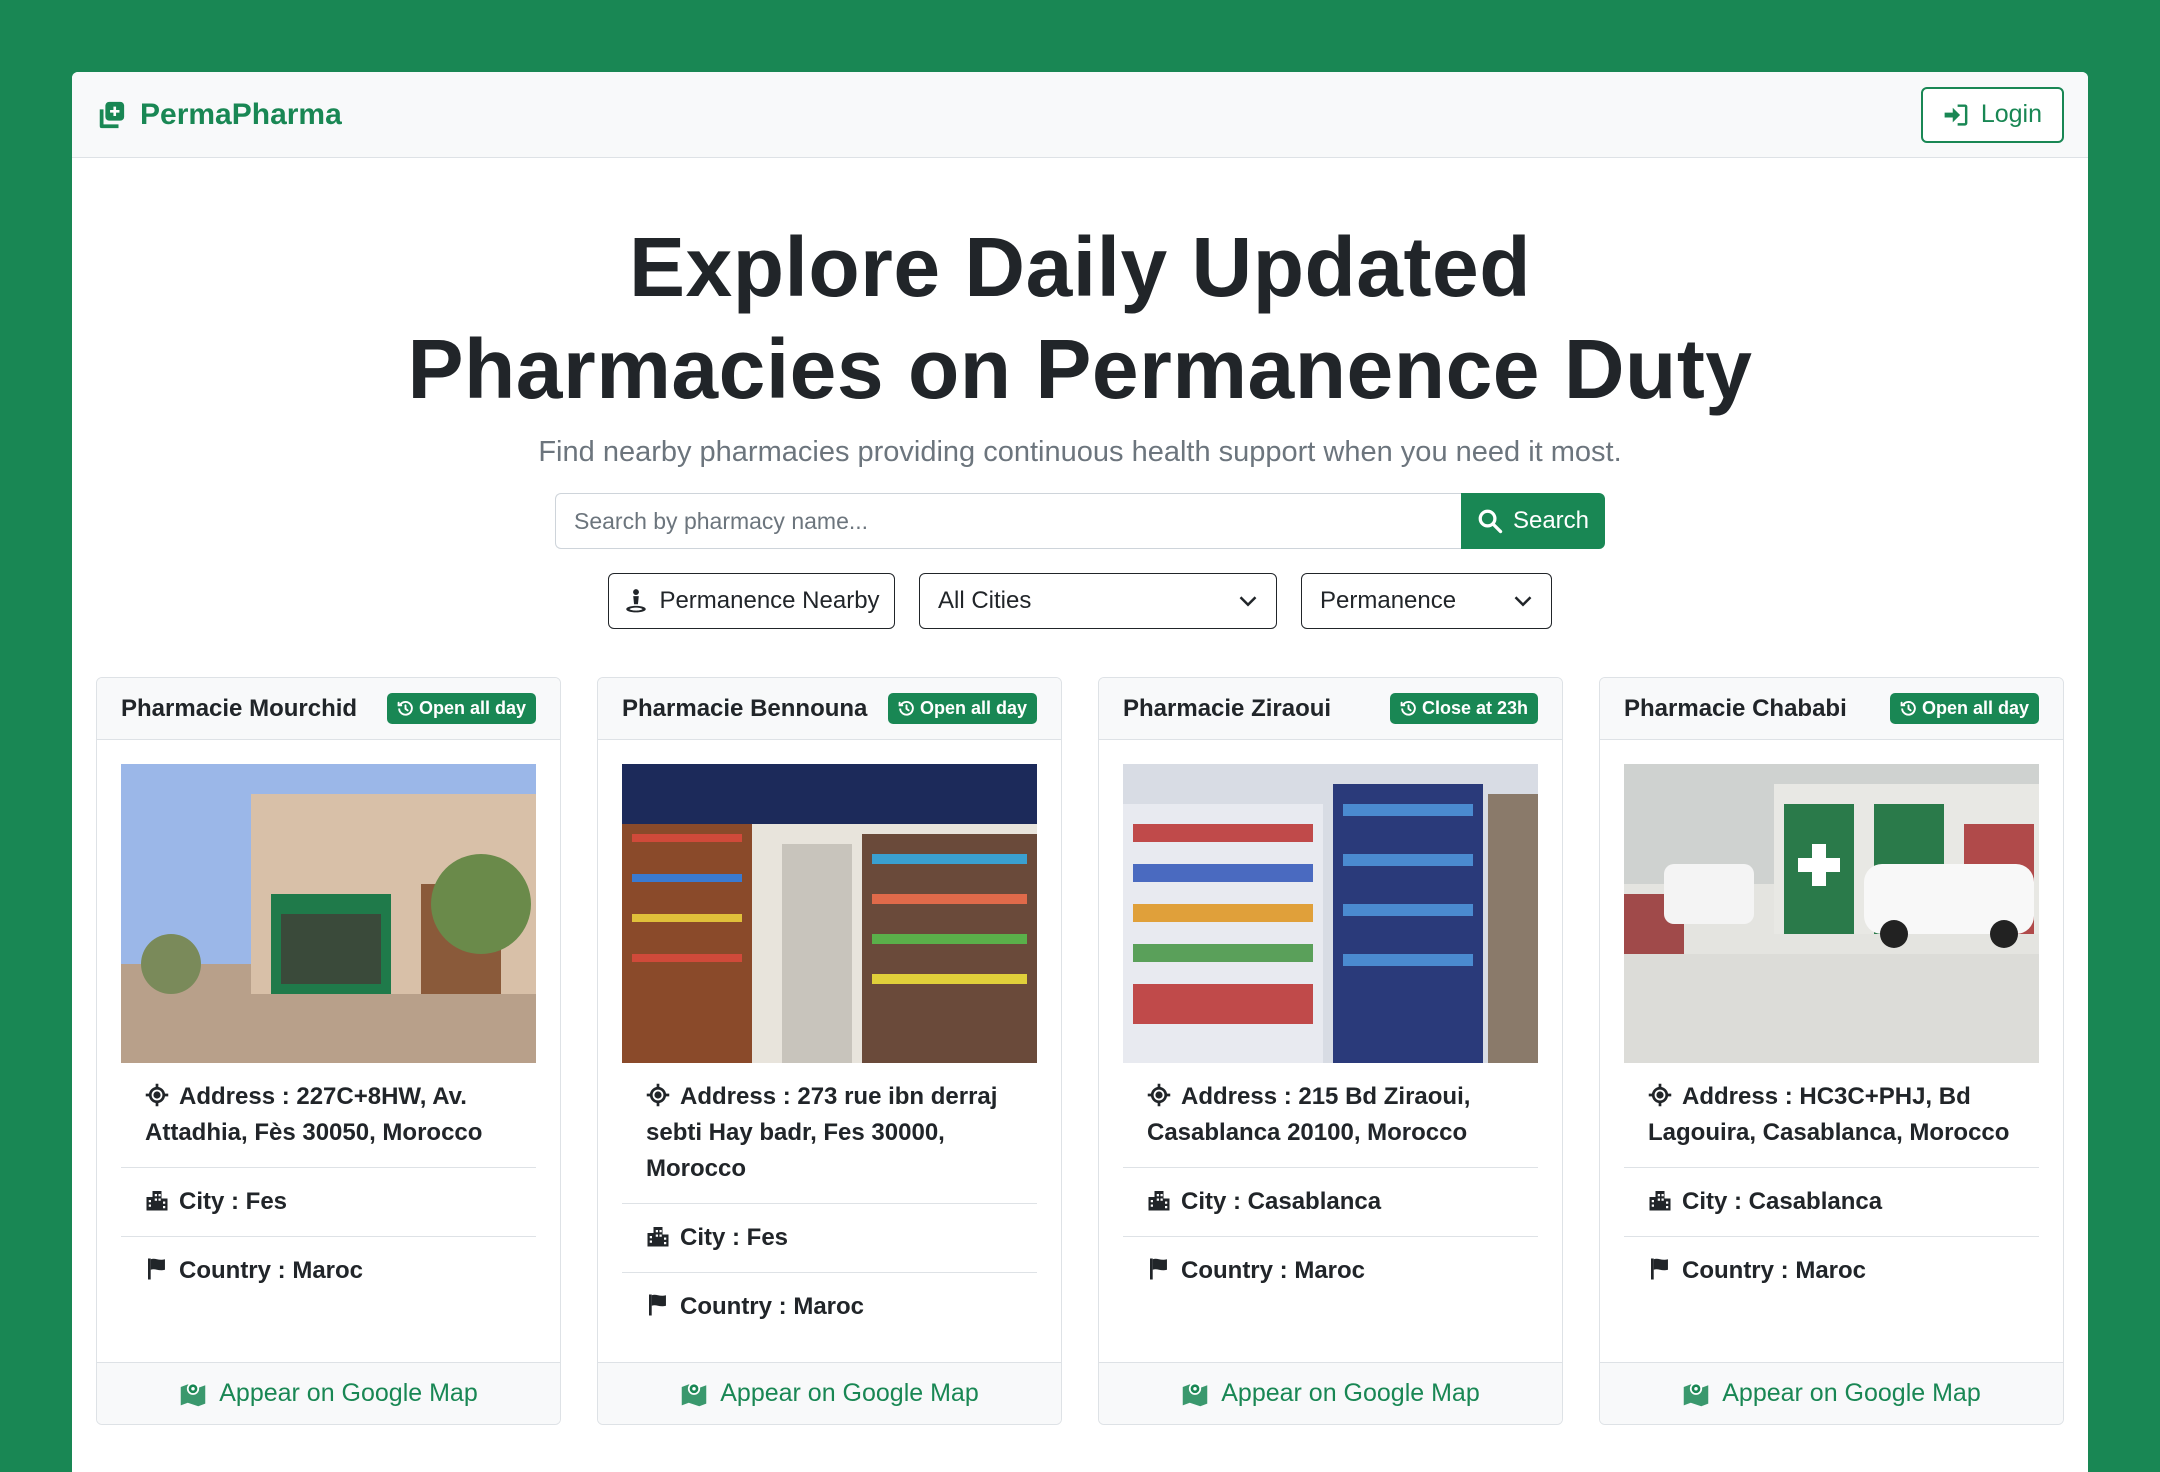 The image size is (2160, 1472). Describe the element at coordinates (1080, 267) in the screenshot. I see `page-title-line1: Explore Daily Updated` at that location.